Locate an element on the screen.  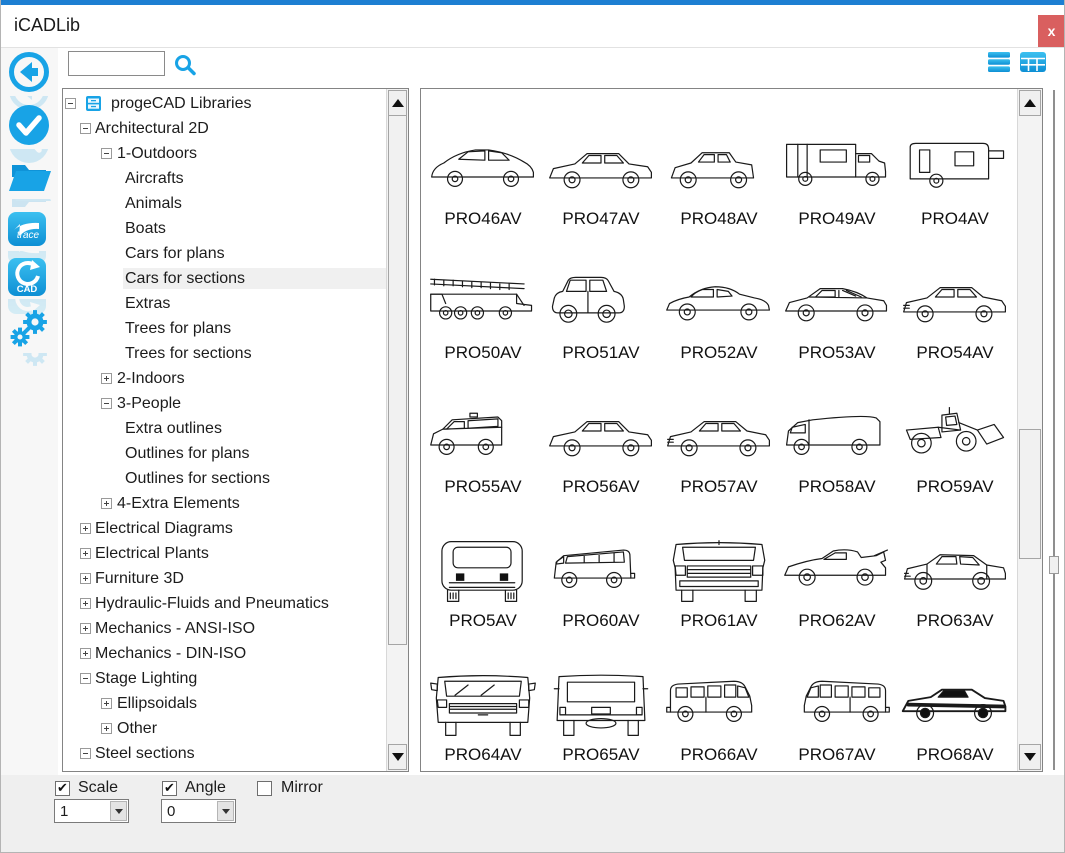
tree-item: 3-People is located at coordinates (225, 403).